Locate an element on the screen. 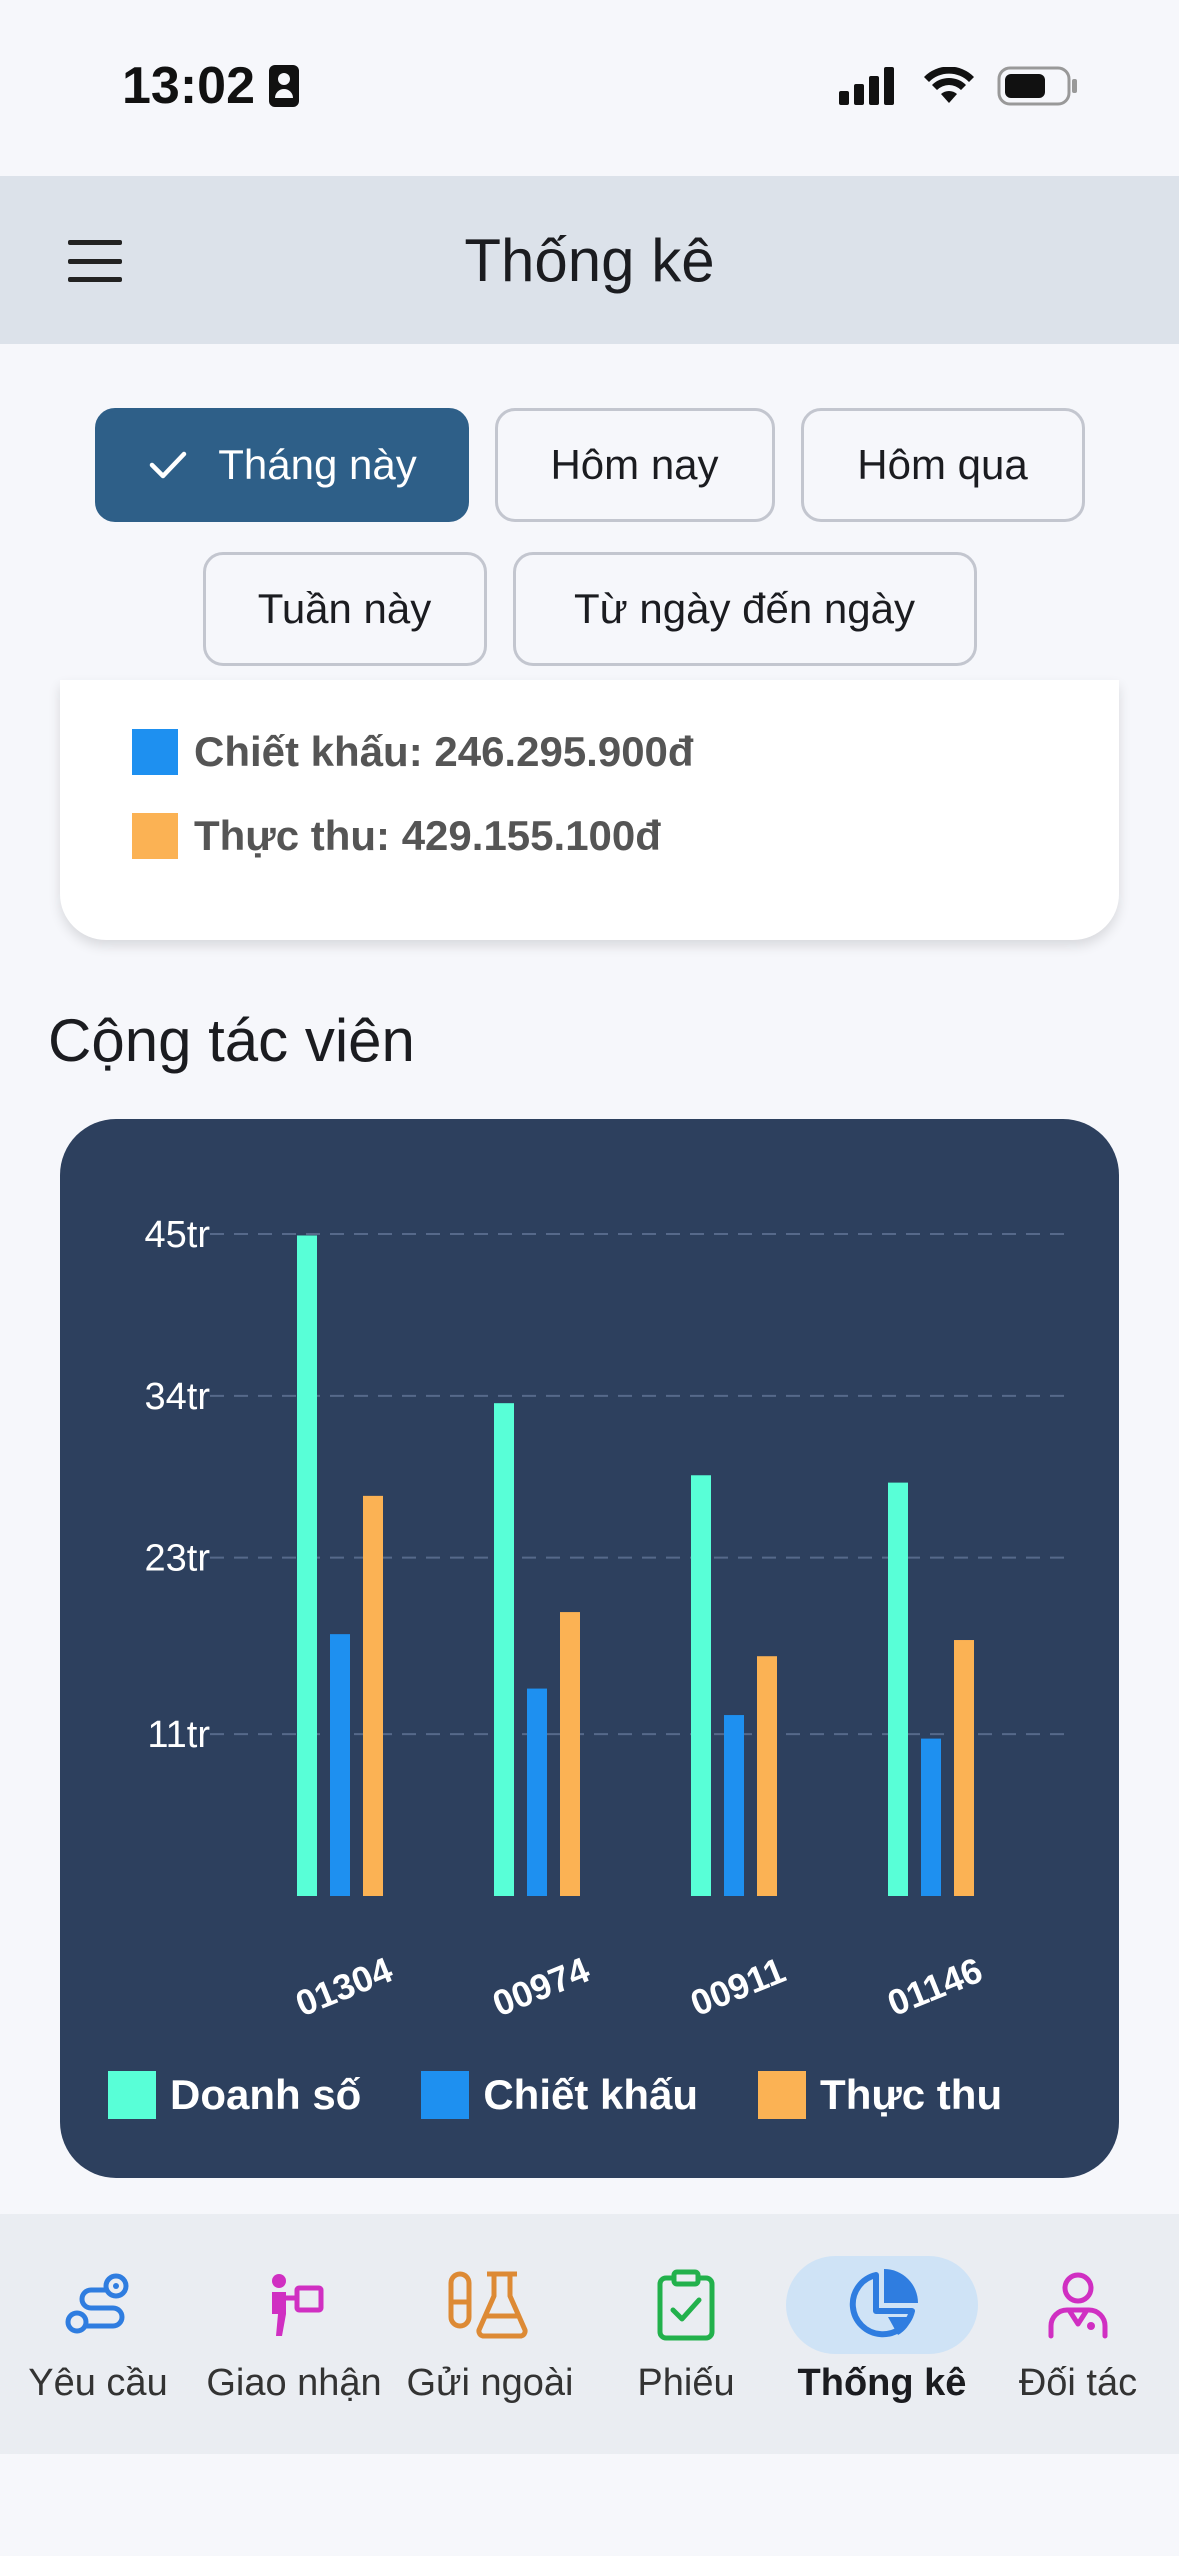 The height and width of the screenshot is (2556, 1179). filter-chip-this-week: Tuần này is located at coordinates (344, 609).